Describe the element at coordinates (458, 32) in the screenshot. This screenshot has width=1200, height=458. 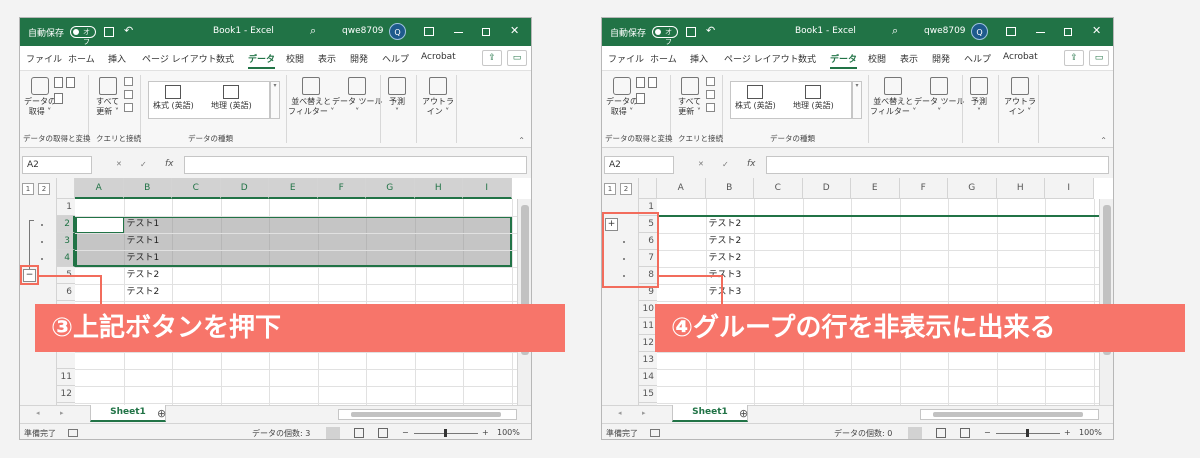
I see `minimize-icon` at that location.